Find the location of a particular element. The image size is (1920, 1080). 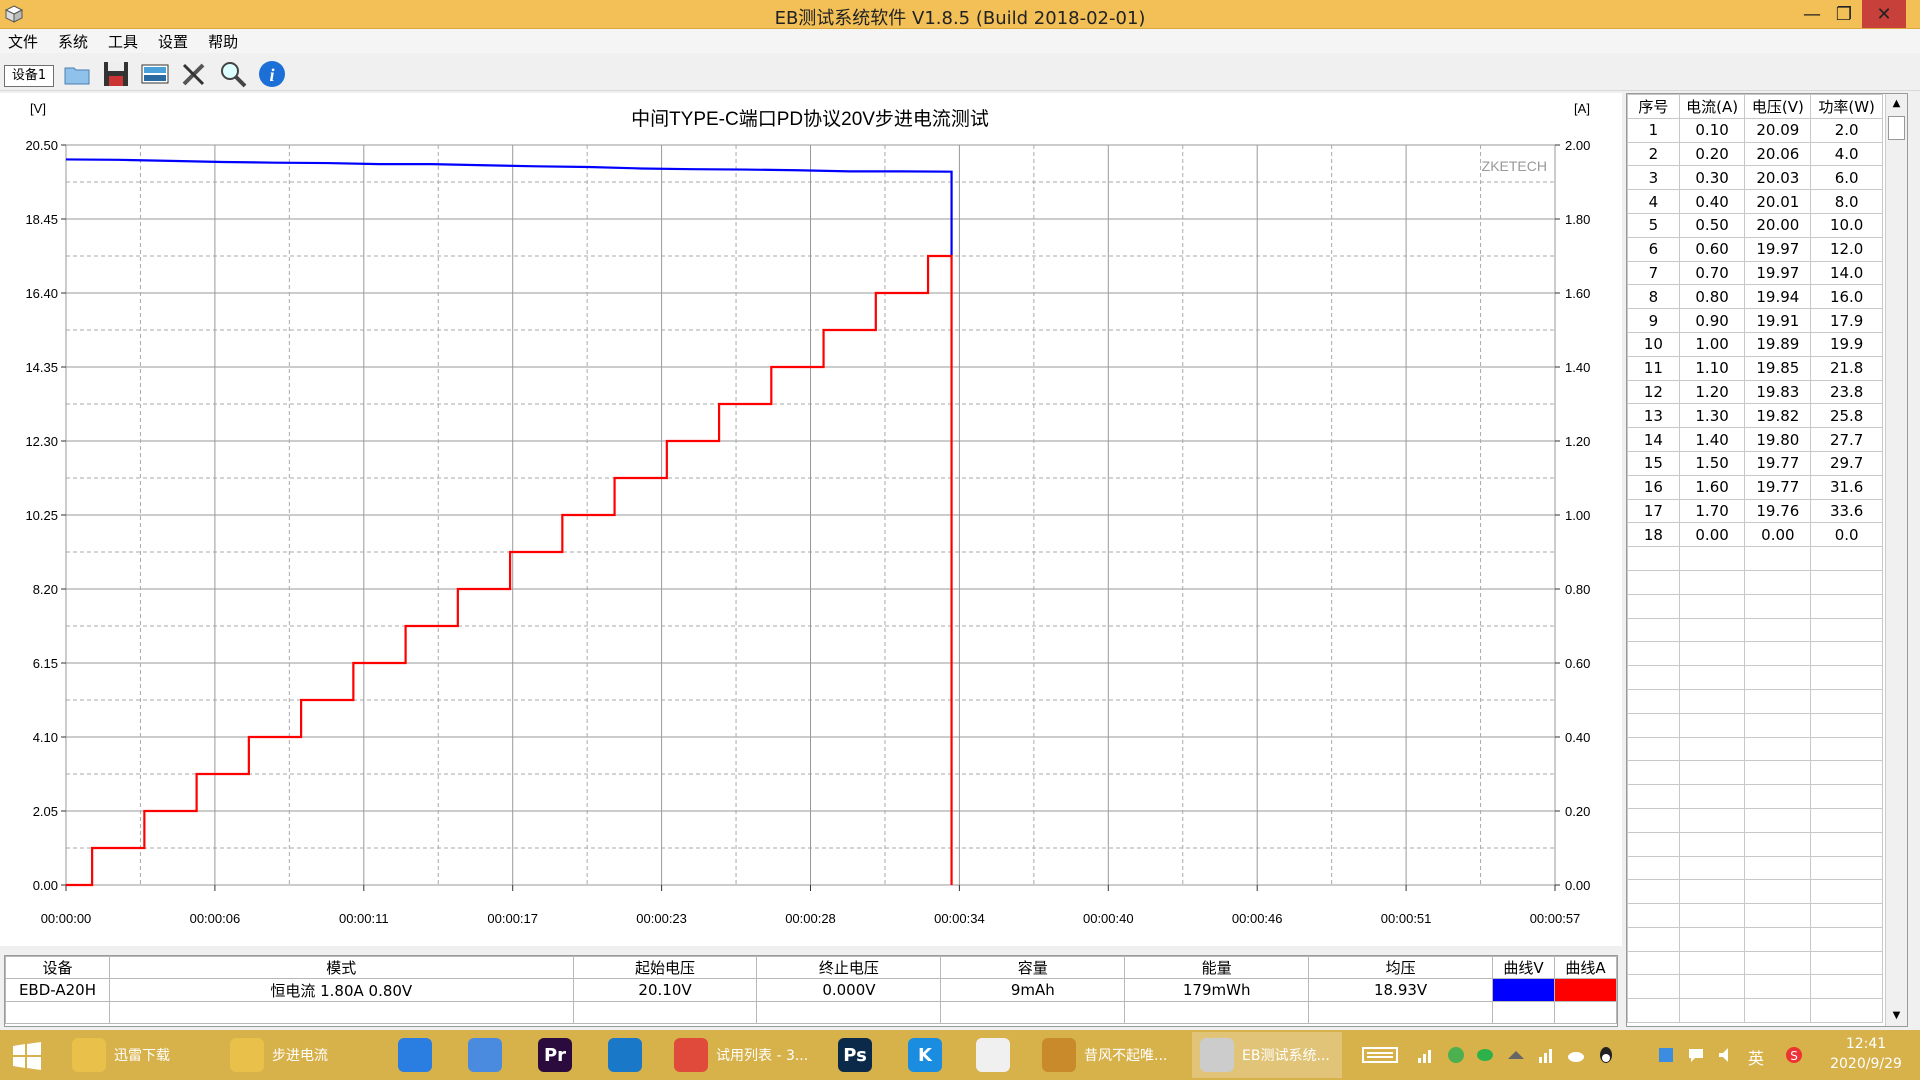

table-scrollbar: ▲ ▼ is located at coordinates (1896, 560).